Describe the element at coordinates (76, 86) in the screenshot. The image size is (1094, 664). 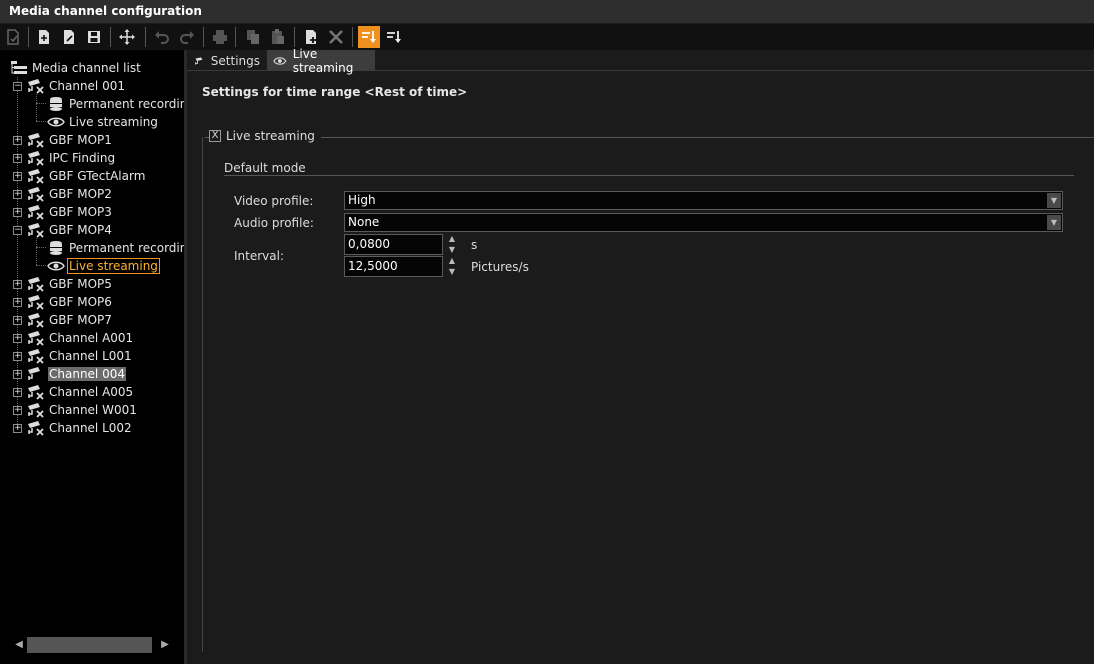
I see `tree-item-channel-001: Channel 001` at that location.